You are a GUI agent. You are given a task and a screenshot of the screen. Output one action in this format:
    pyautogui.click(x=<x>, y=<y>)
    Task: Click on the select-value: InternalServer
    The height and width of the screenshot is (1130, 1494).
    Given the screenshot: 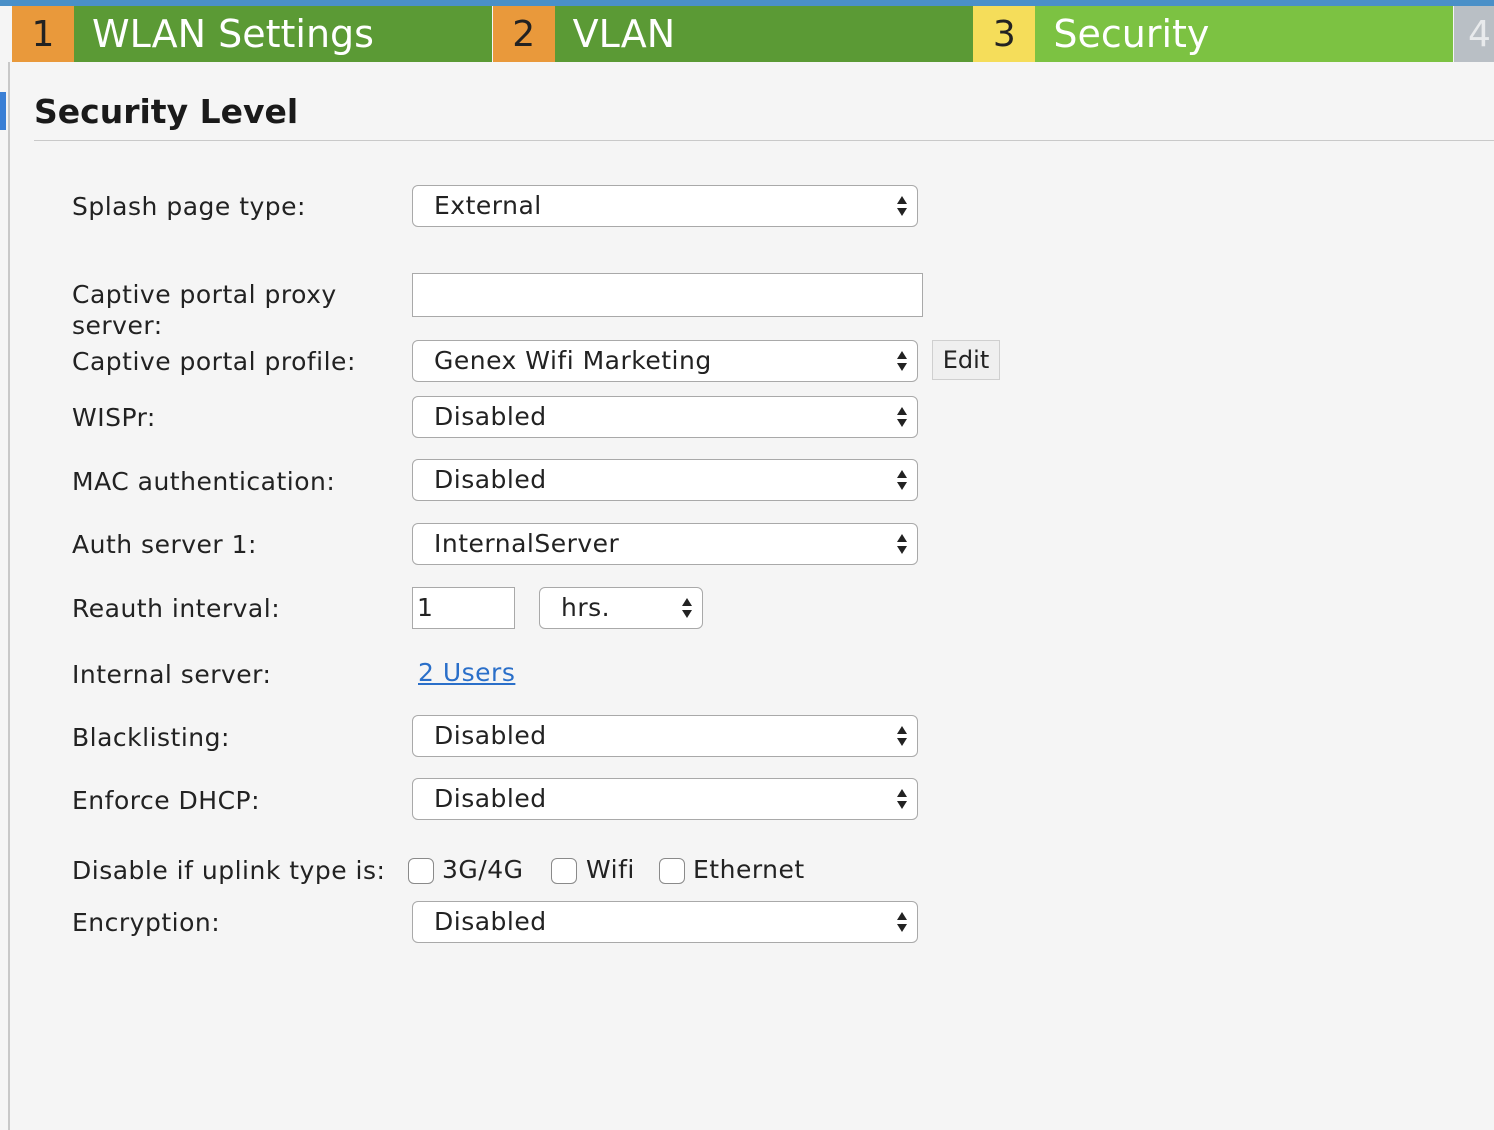 What is the action you would take?
    pyautogui.click(x=527, y=543)
    